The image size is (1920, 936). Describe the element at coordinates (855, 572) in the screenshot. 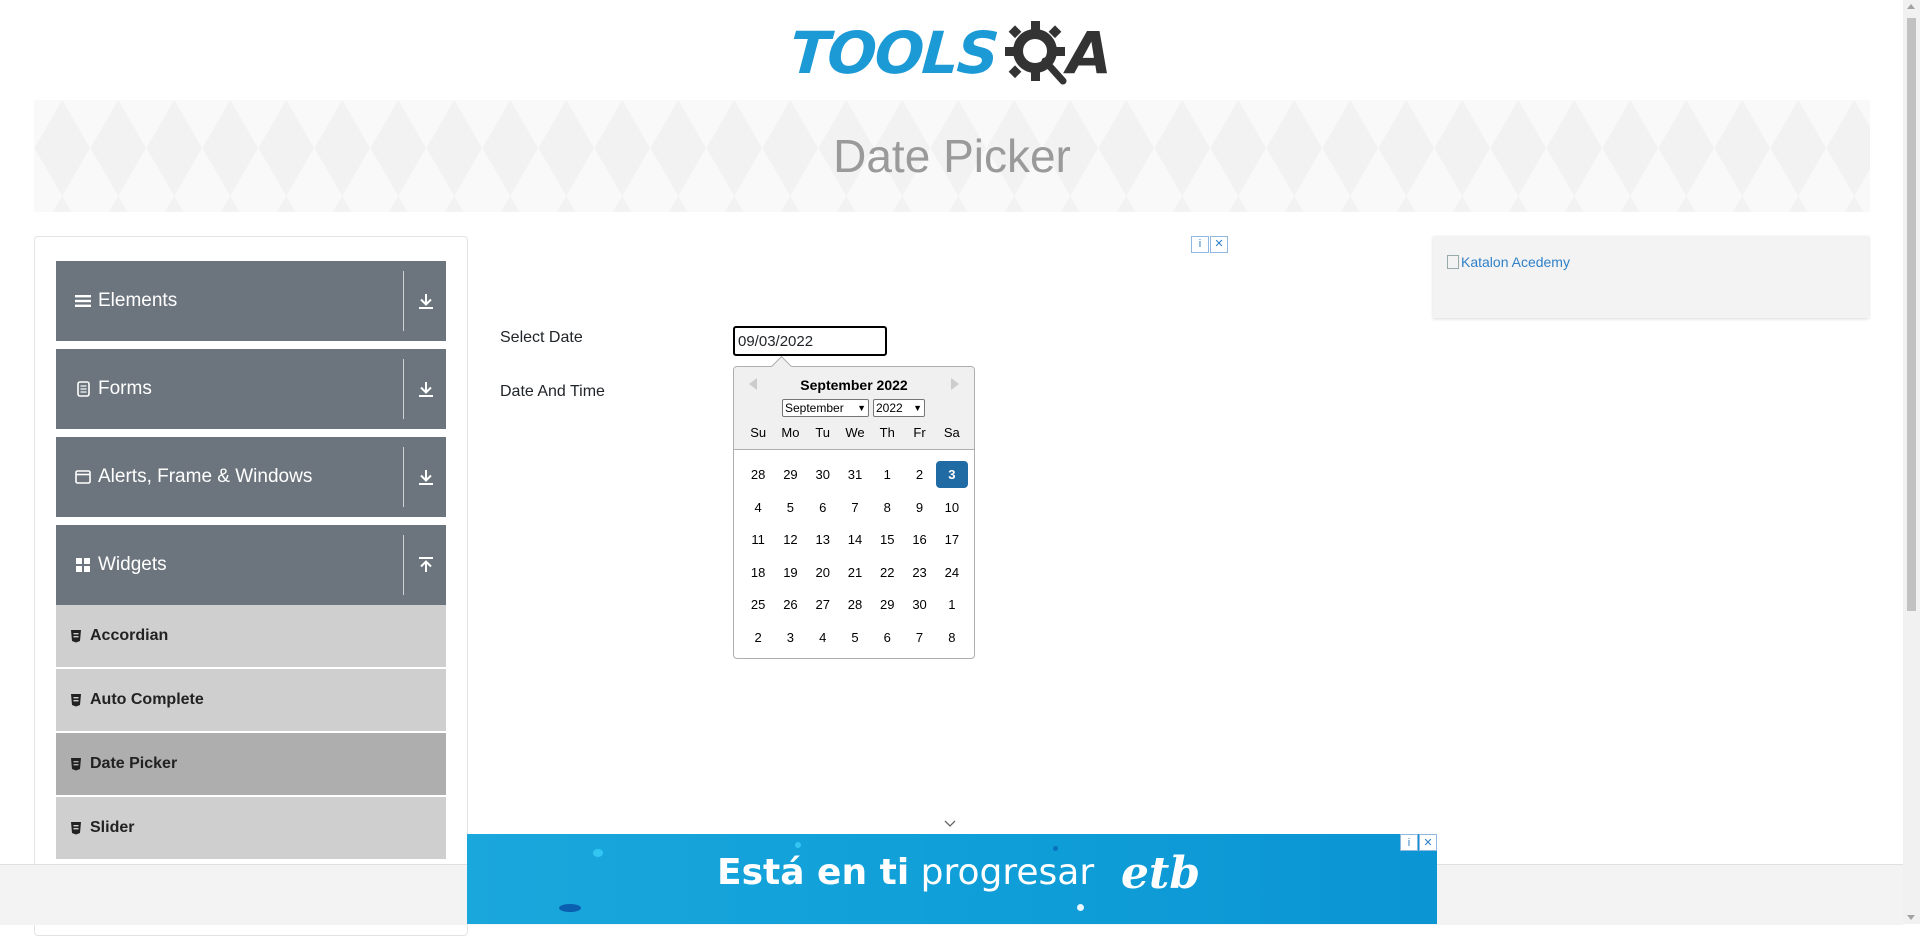

I see `calendar-day: 21` at that location.